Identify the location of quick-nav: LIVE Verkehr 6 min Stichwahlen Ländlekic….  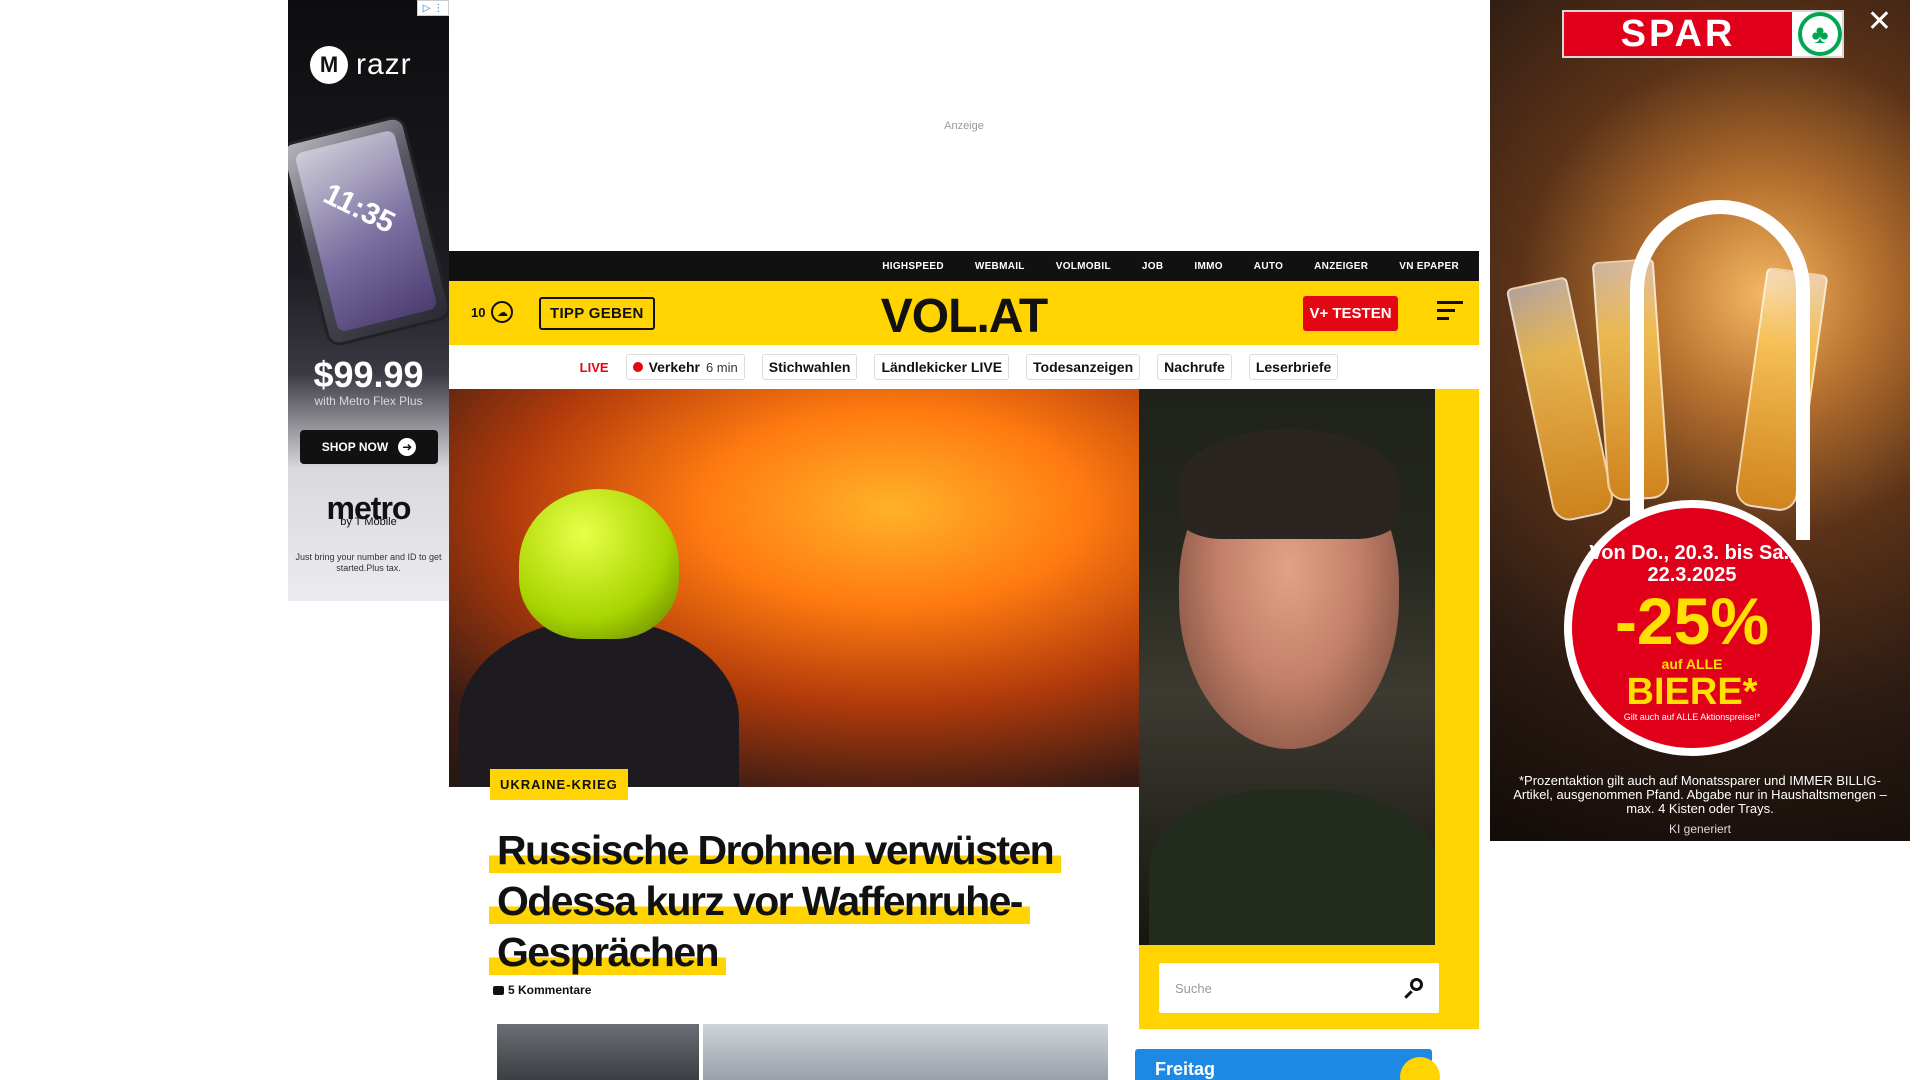
(964, 367).